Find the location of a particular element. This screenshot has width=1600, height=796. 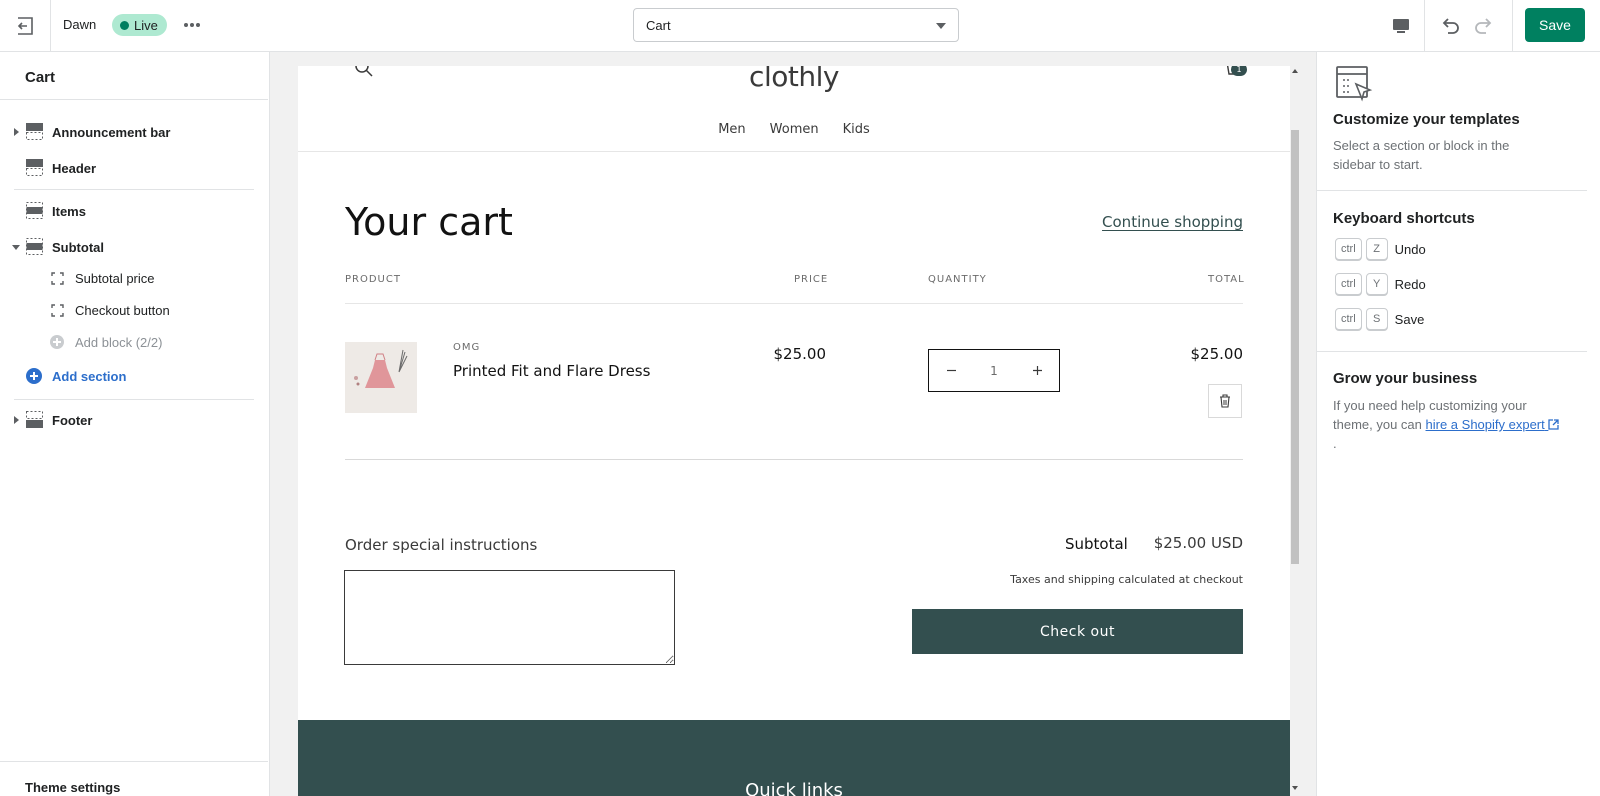

quantity-stepper: 1 is located at coordinates (994, 370).